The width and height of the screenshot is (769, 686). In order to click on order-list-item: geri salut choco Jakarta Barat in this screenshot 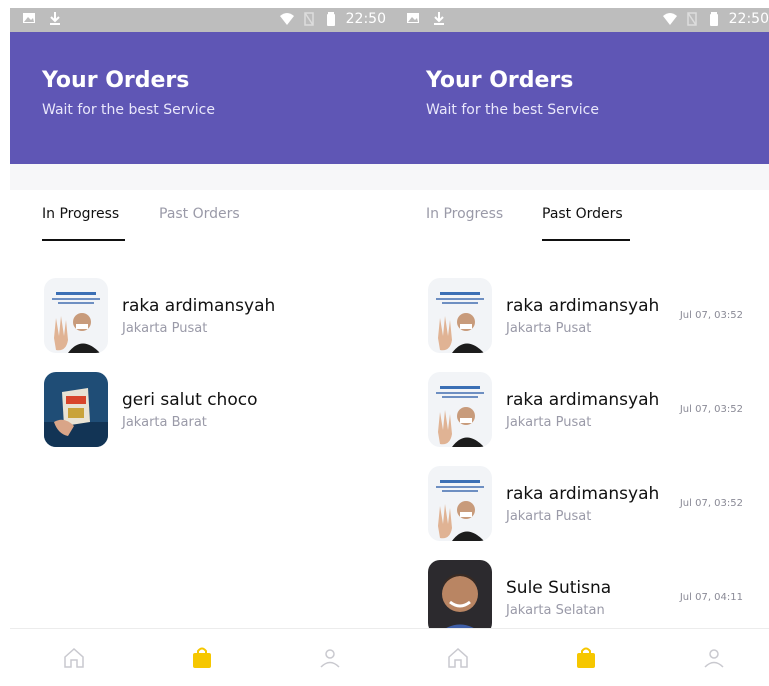, I will do `click(218, 419)`.